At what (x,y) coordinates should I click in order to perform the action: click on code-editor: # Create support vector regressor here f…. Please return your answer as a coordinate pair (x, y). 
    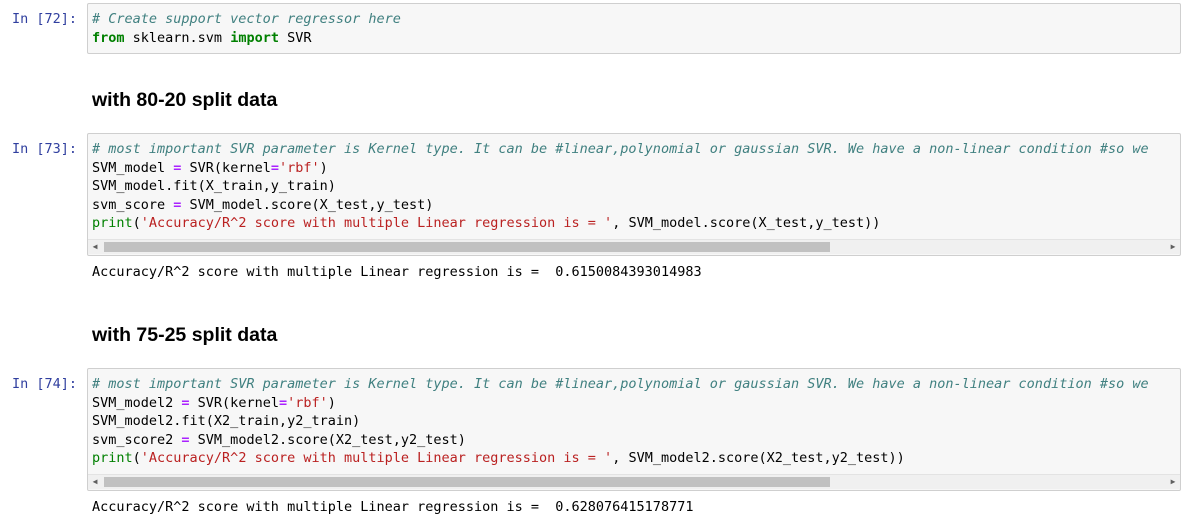
    Looking at the image, I should click on (634, 25).